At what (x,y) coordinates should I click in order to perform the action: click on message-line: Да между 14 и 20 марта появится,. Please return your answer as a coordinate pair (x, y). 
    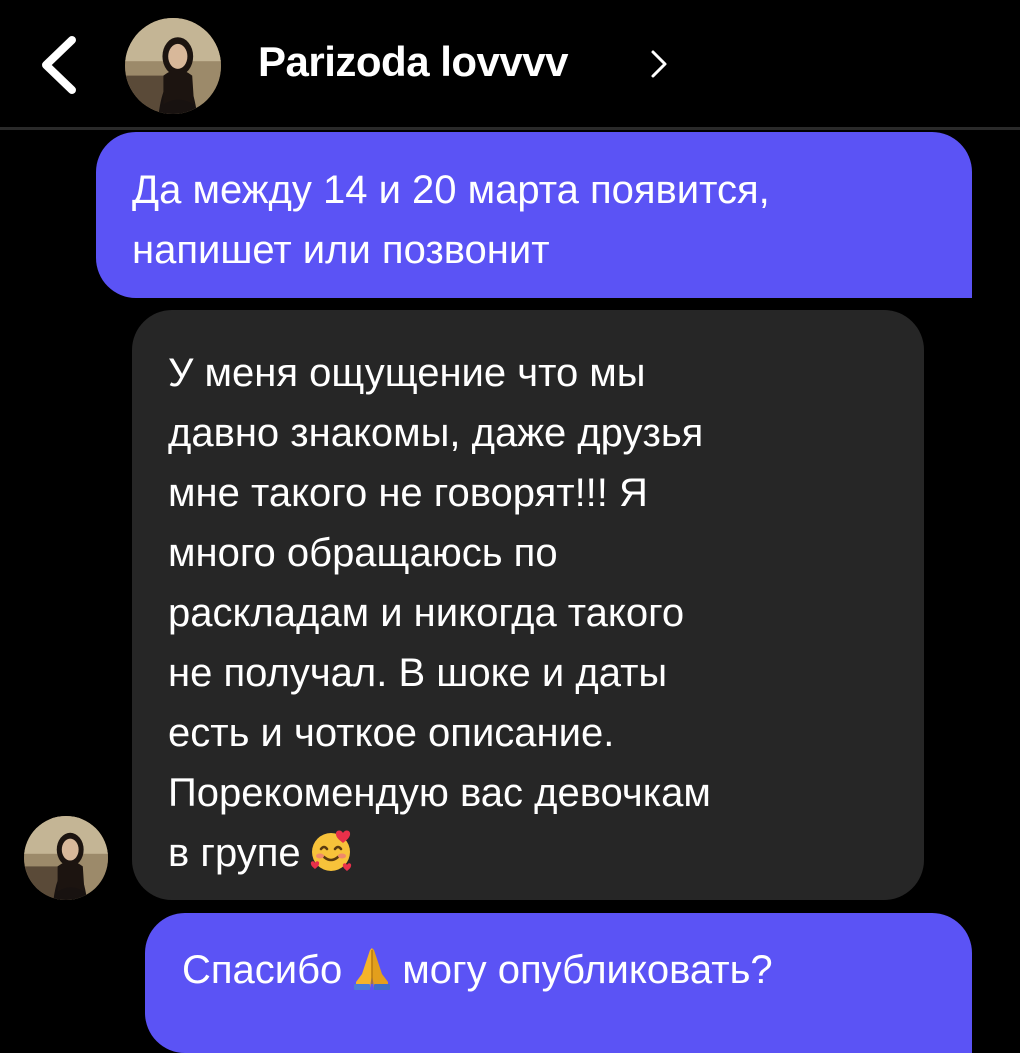
    Looking at the image, I should click on (451, 190).